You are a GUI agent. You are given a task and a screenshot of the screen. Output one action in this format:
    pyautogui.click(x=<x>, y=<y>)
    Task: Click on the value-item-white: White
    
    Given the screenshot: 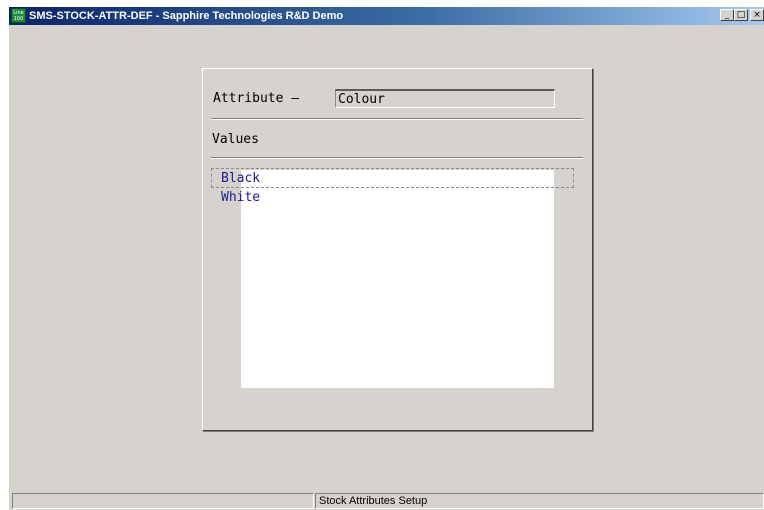 What is the action you would take?
    pyautogui.click(x=240, y=198)
    